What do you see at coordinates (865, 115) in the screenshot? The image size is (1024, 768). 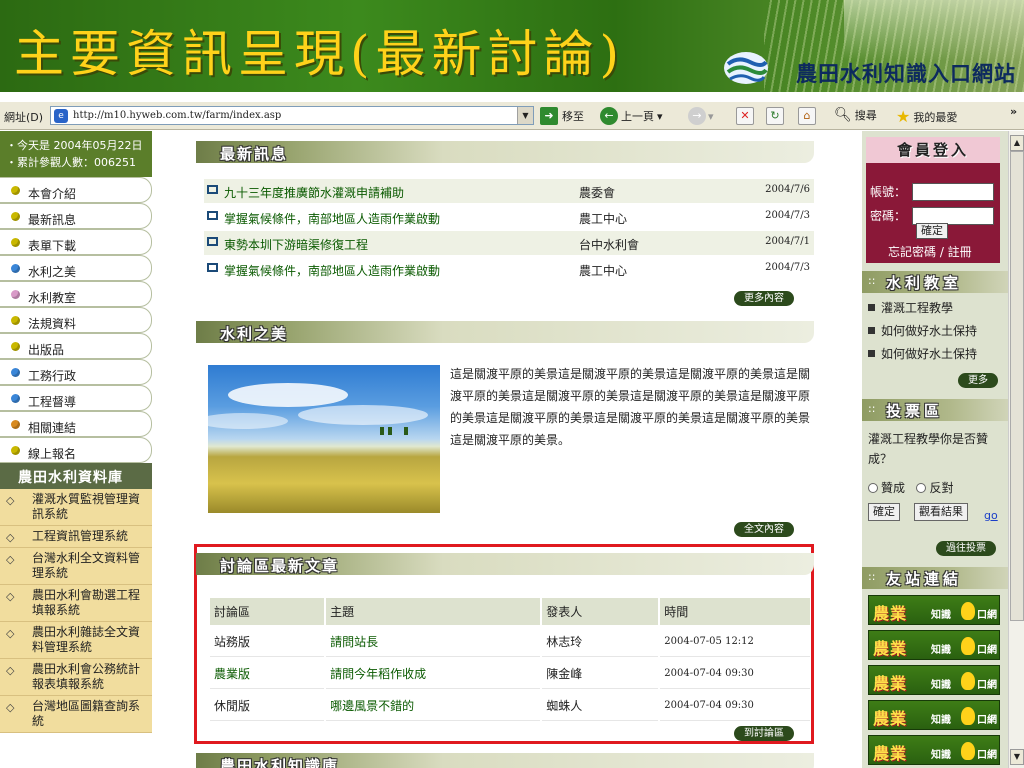 I see `search-label: 搜尋` at bounding box center [865, 115].